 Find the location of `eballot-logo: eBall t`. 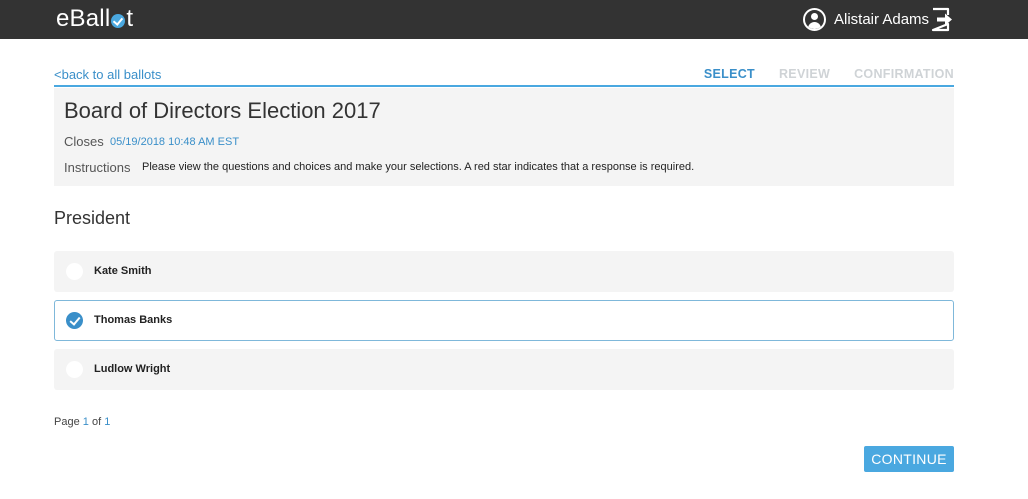

eballot-logo: eBall t is located at coordinates (94, 19).